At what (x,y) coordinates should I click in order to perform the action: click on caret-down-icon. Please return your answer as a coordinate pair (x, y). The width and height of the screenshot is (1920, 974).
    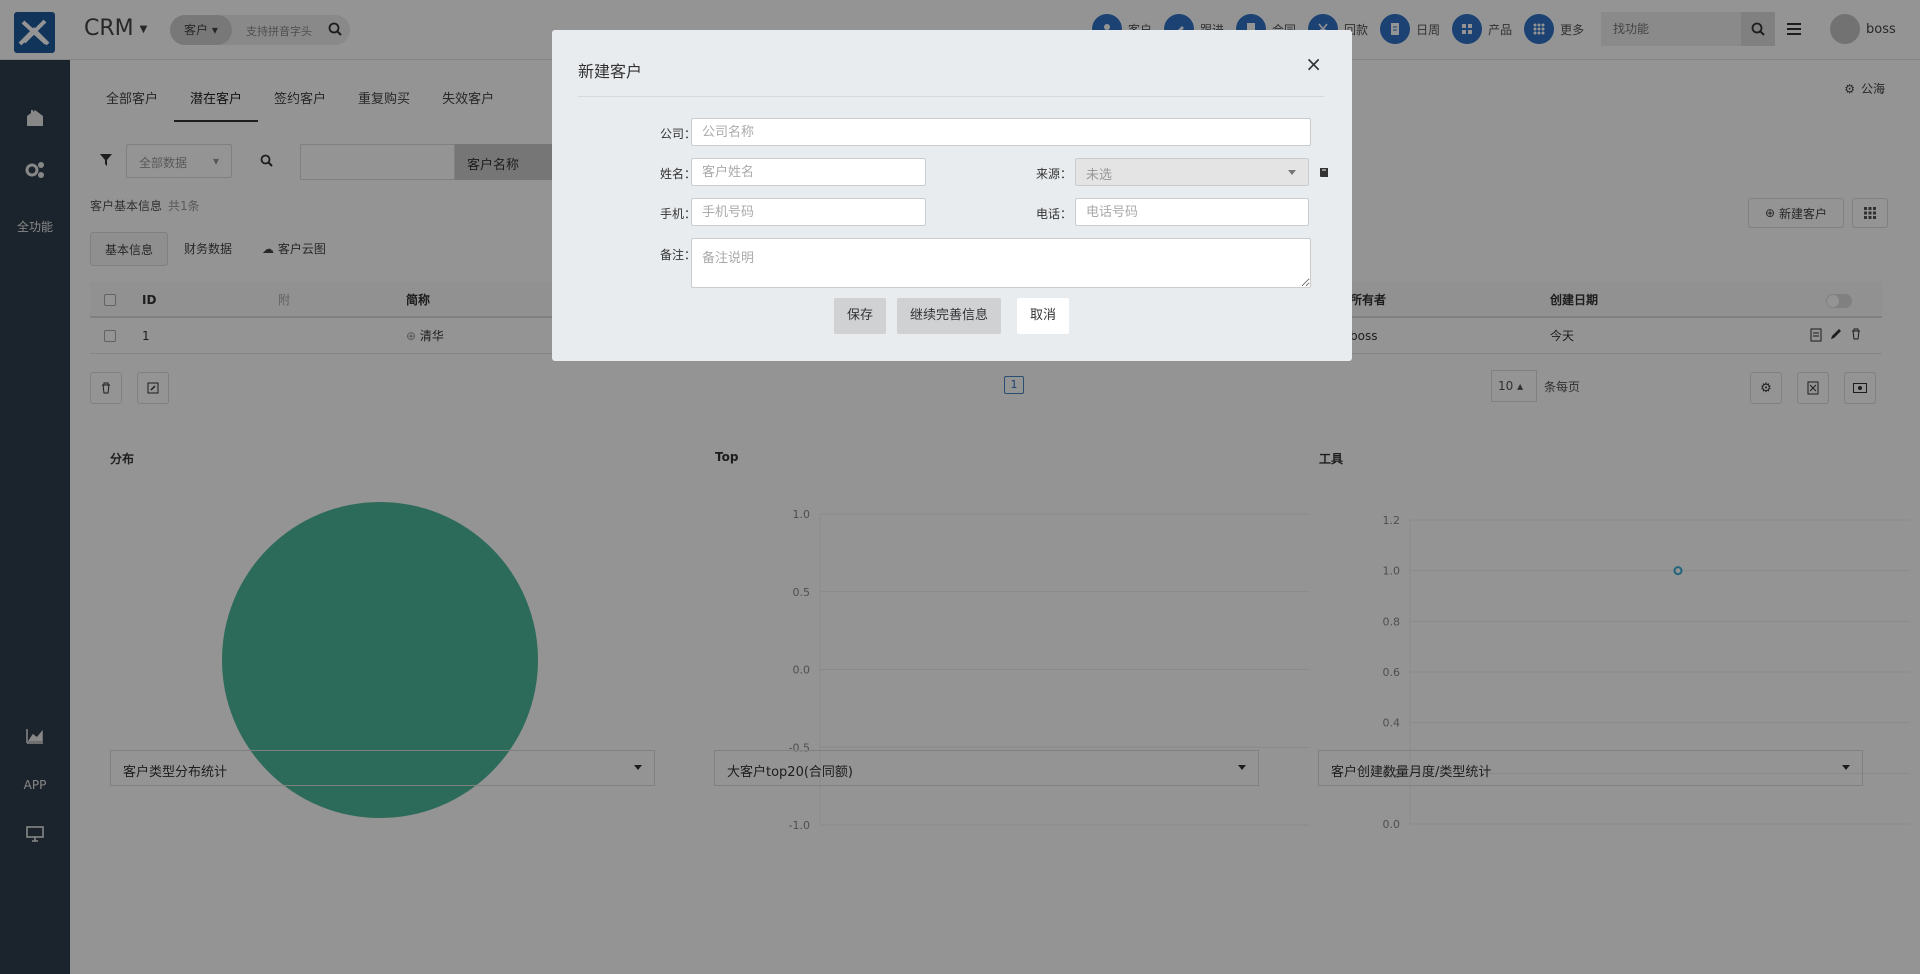
    Looking at the image, I should click on (1292, 172).